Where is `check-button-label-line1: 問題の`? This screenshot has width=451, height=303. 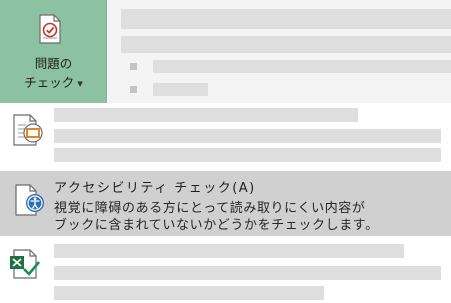 check-button-label-line1: 問題の is located at coordinates (53, 63).